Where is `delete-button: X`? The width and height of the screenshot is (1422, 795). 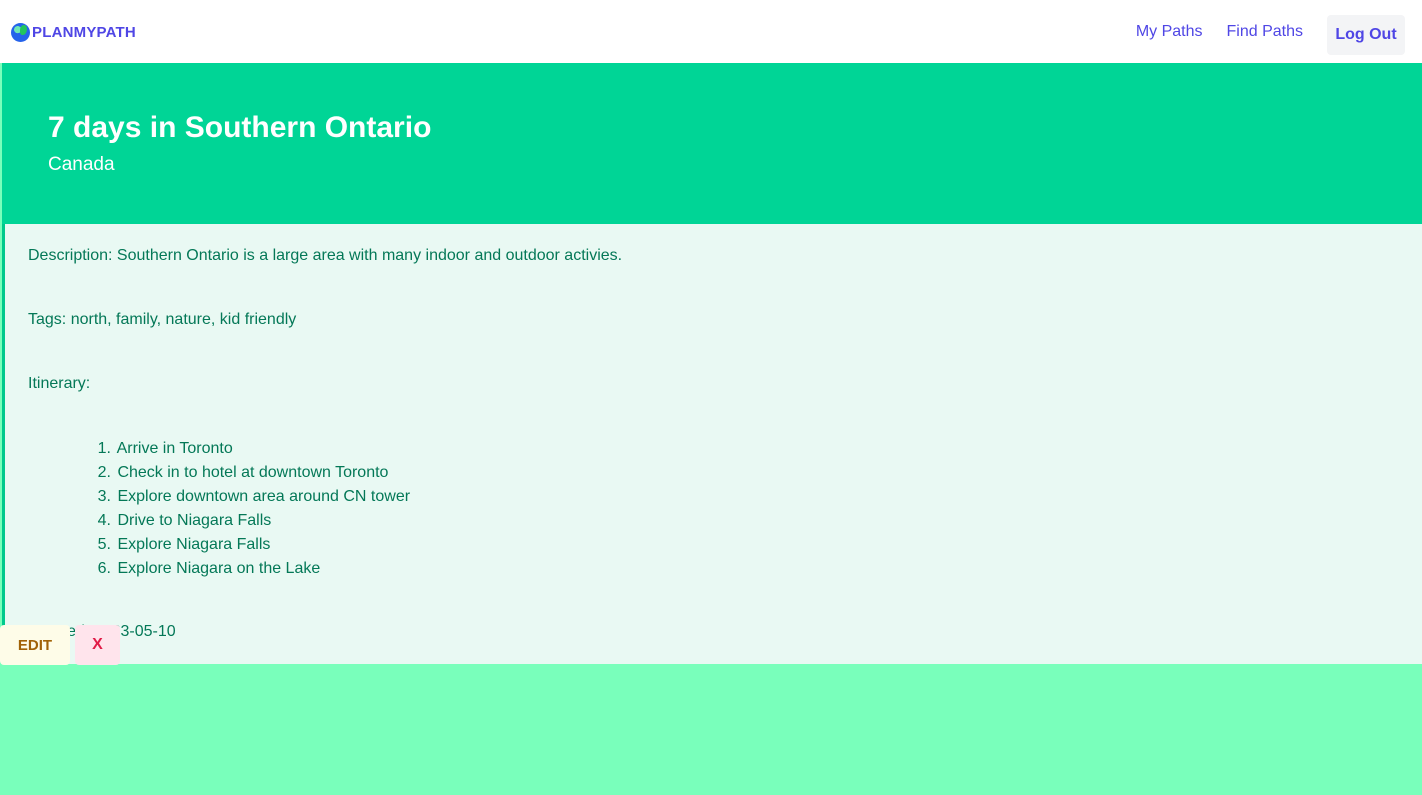 delete-button: X is located at coordinates (97, 645).